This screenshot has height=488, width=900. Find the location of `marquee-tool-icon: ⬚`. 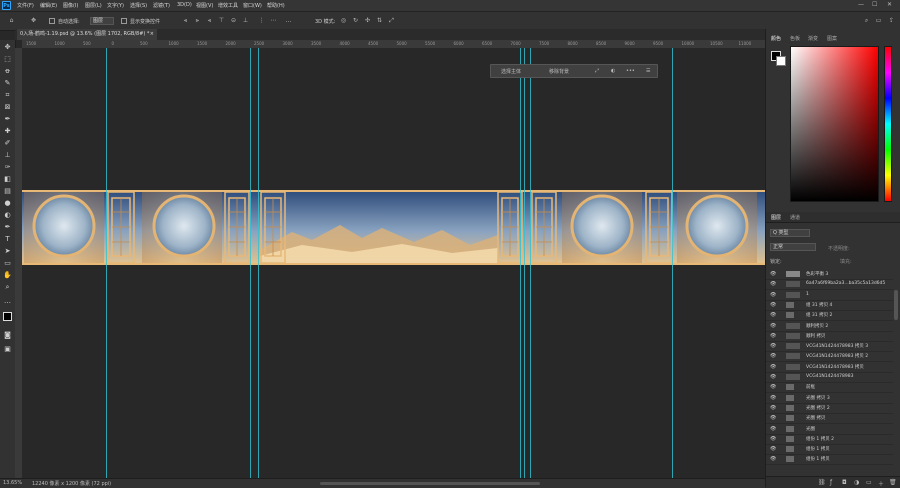

marquee-tool-icon: ⬚ is located at coordinates (7, 59).